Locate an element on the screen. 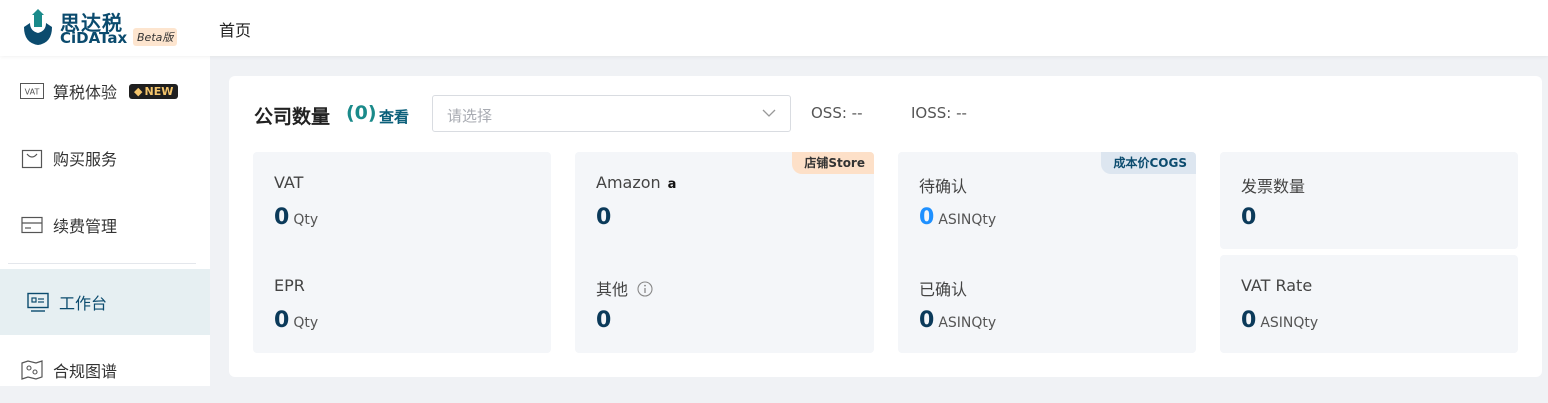 Image resolution: width=1548 pixels, height=403 pixels. other-label: 其他 is located at coordinates (624, 288).